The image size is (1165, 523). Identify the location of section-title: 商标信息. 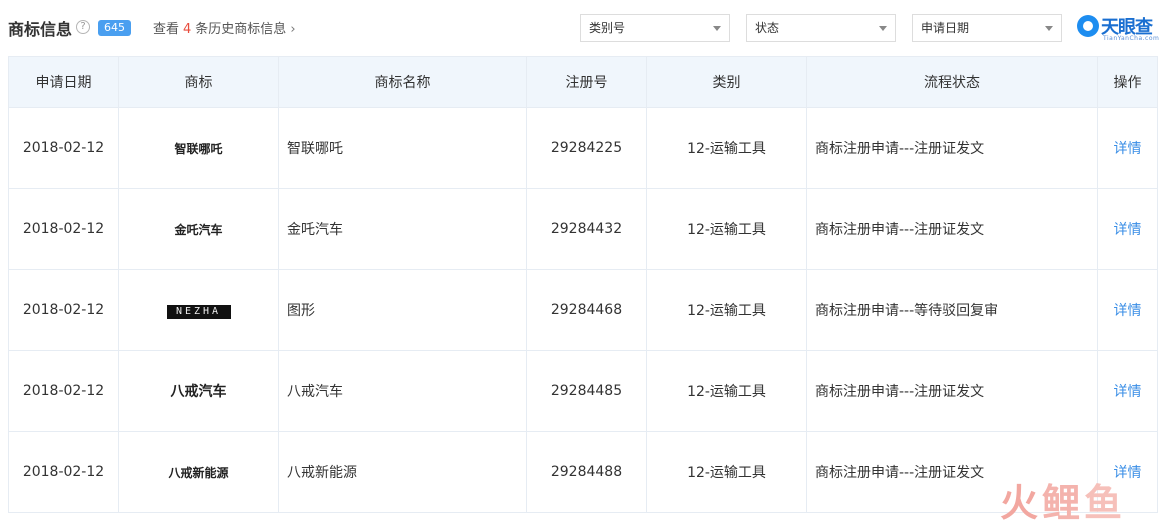
(40, 29).